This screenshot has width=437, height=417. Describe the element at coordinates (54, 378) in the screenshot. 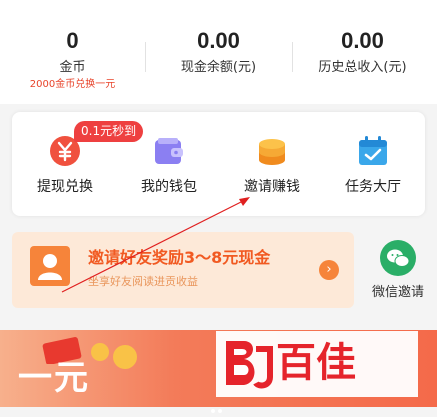

I see `promo-text: 一元` at that location.